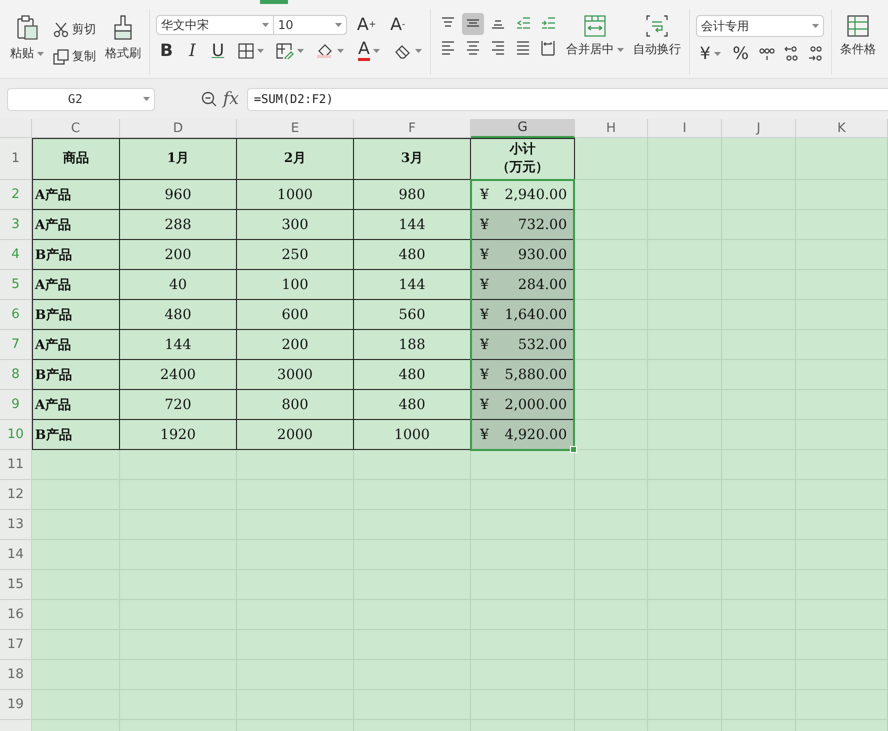  What do you see at coordinates (398, 25) in the screenshot?
I see `decrease-font-button: A$^{-}$` at bounding box center [398, 25].